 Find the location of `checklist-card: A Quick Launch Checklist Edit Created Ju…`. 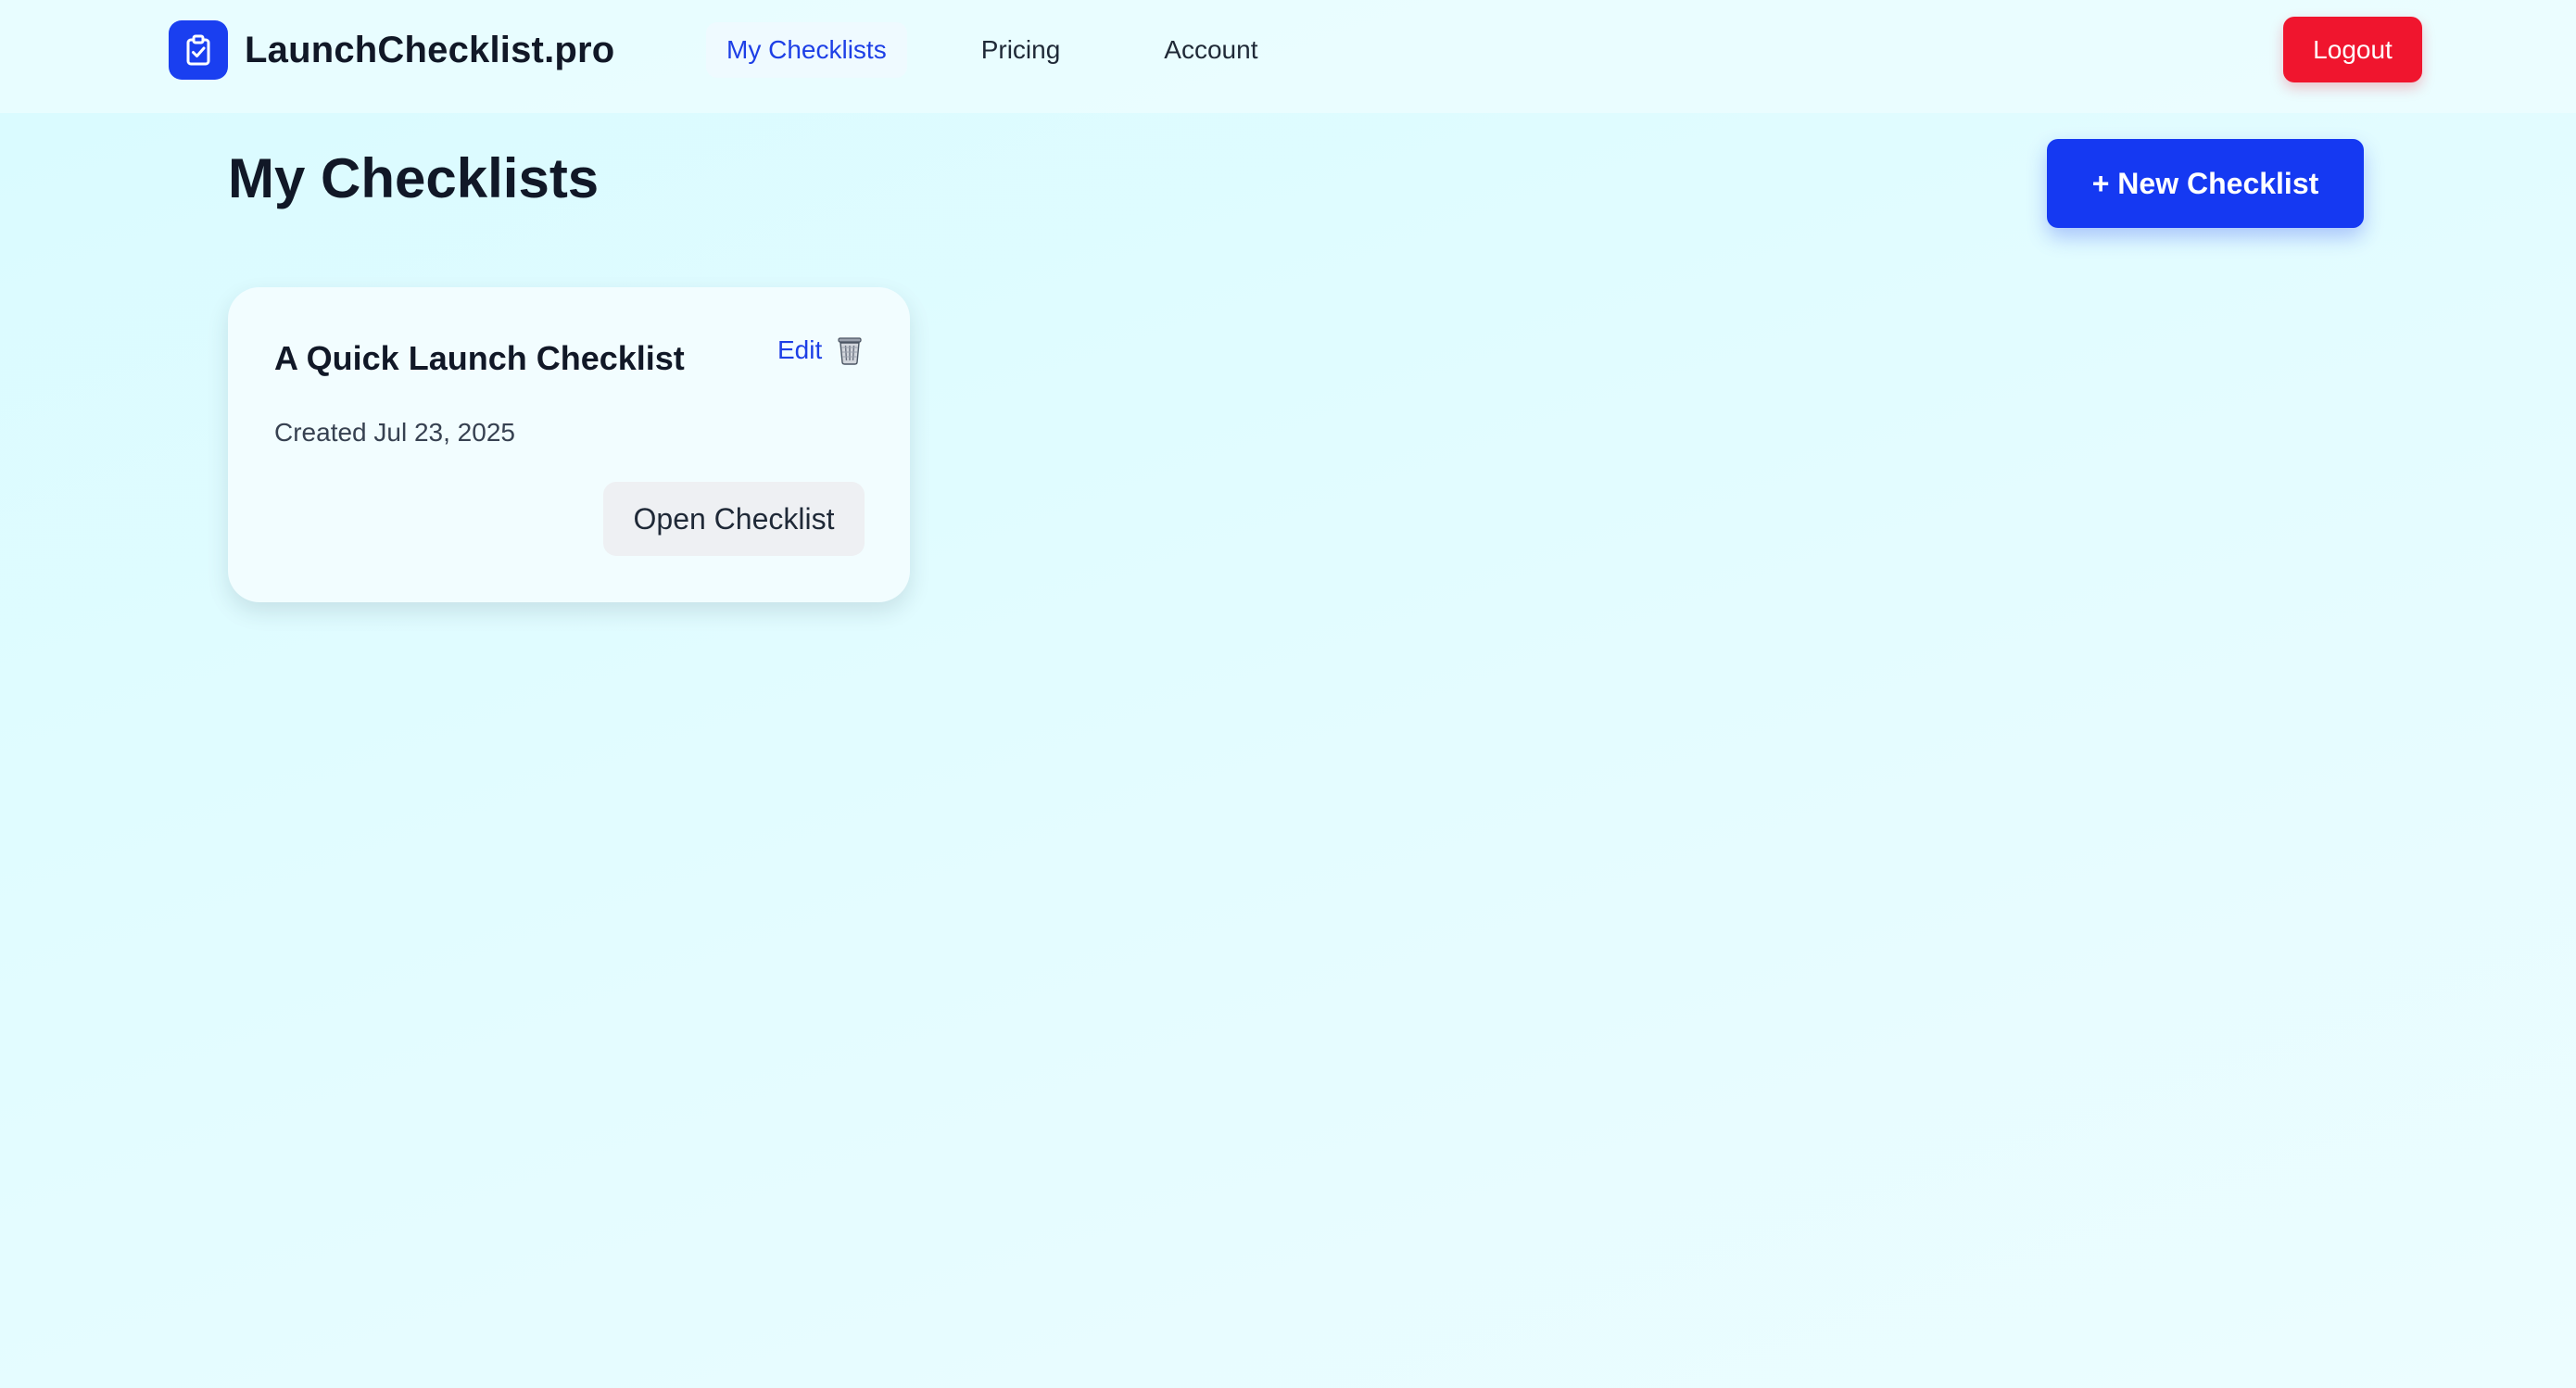

checklist-card: A Quick Launch Checklist Edit Created Ju… is located at coordinates (569, 444).